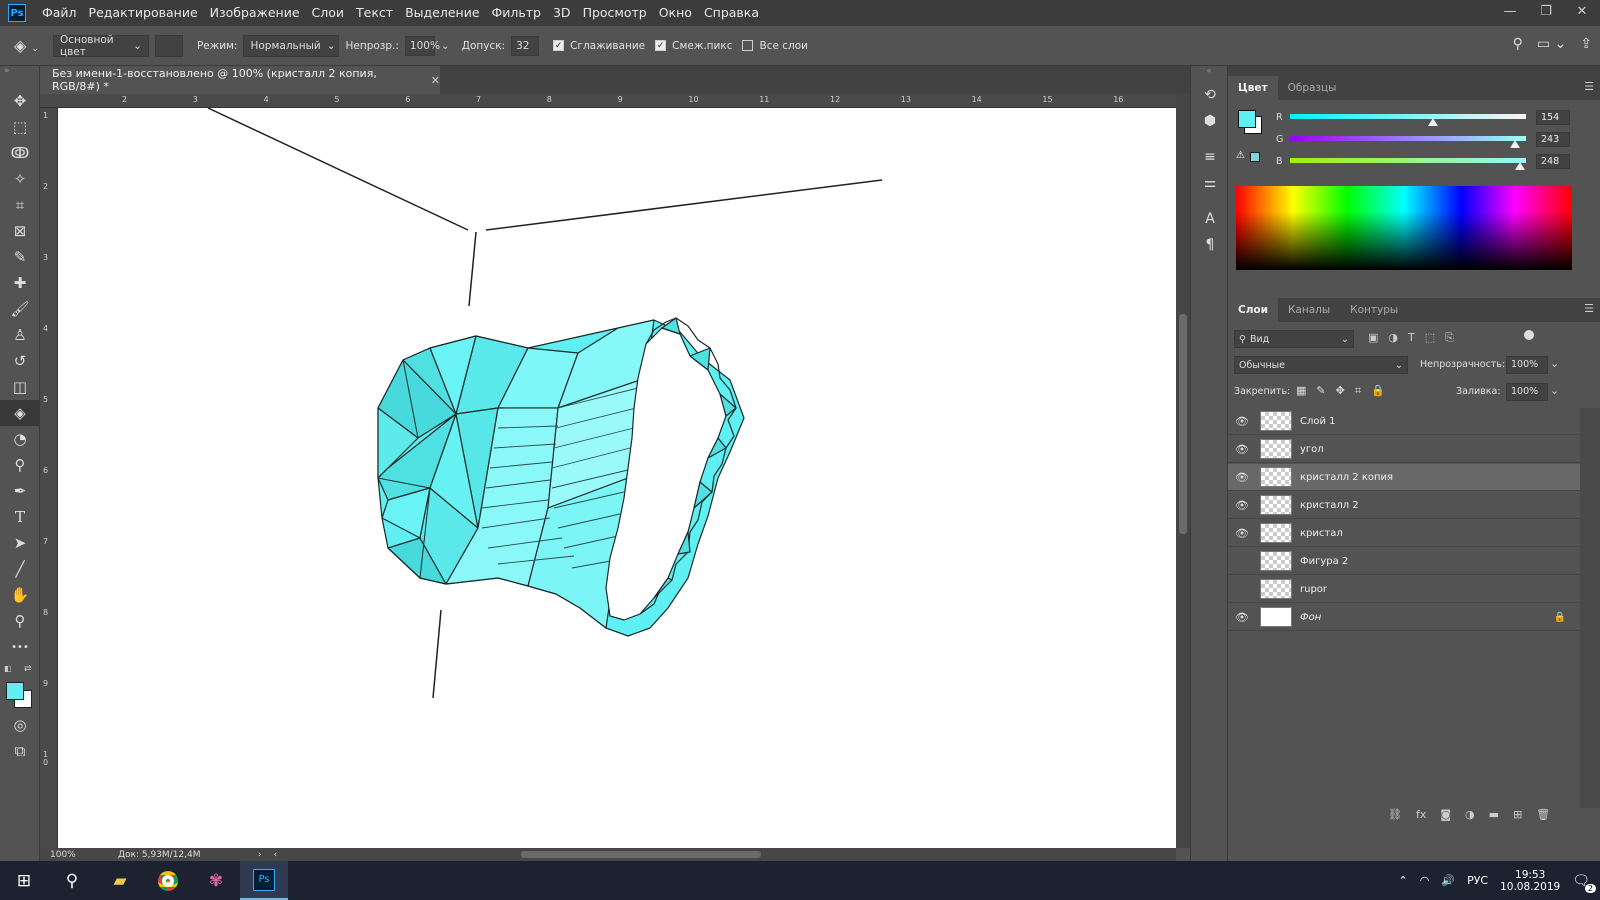 The height and width of the screenshot is (900, 1600). What do you see at coordinates (1253, 310) in the screenshot?
I see `tab-layers: Слои` at bounding box center [1253, 310].